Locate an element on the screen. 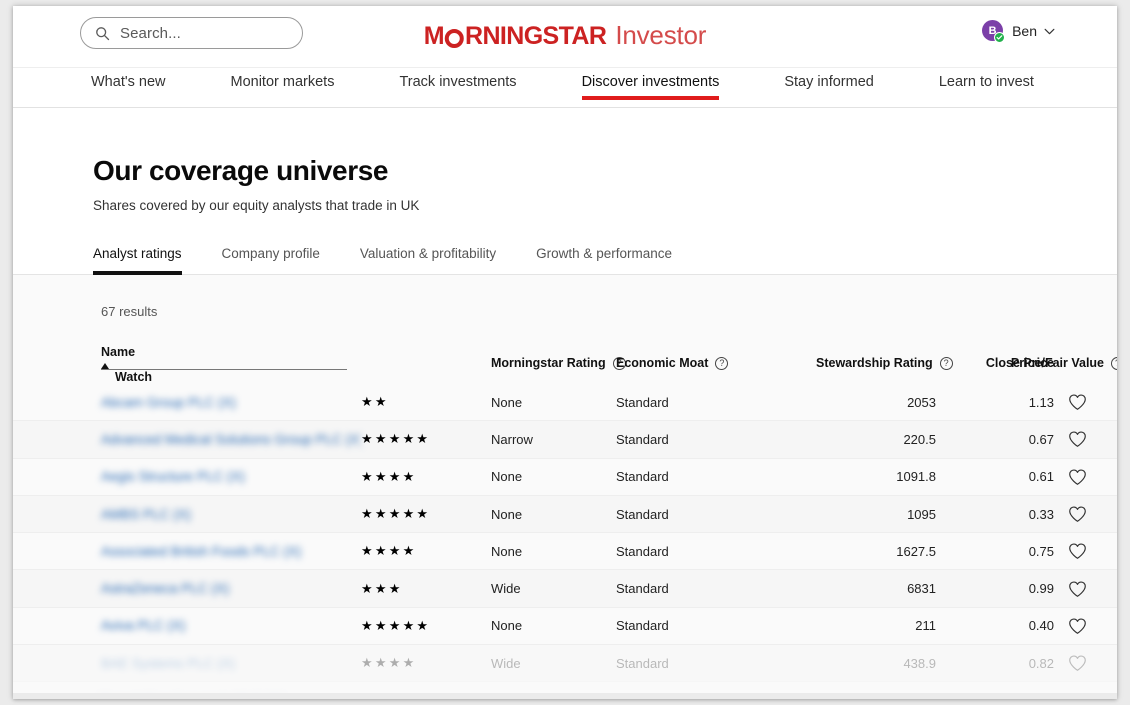  table-row: AMBS PLC (X) ★★★★★ None Standard 1095 0.33 is located at coordinates (565, 514).